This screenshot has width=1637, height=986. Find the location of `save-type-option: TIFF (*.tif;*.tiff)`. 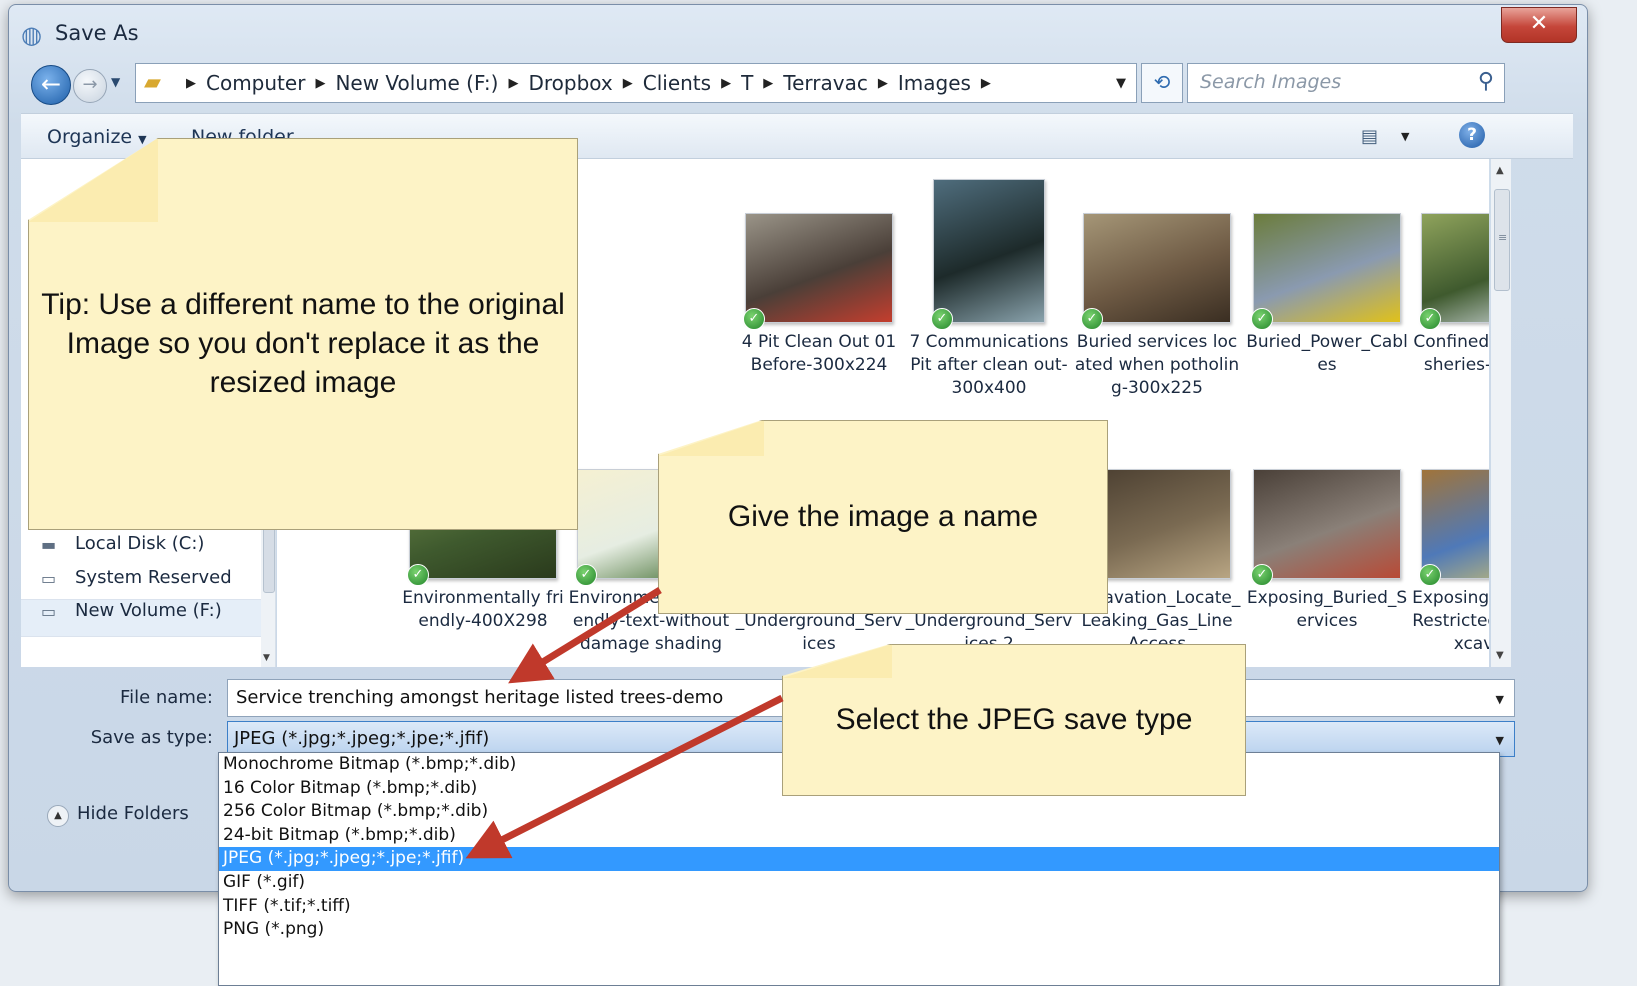

save-type-option: TIFF (*.tif;*.tiff) is located at coordinates (859, 907).